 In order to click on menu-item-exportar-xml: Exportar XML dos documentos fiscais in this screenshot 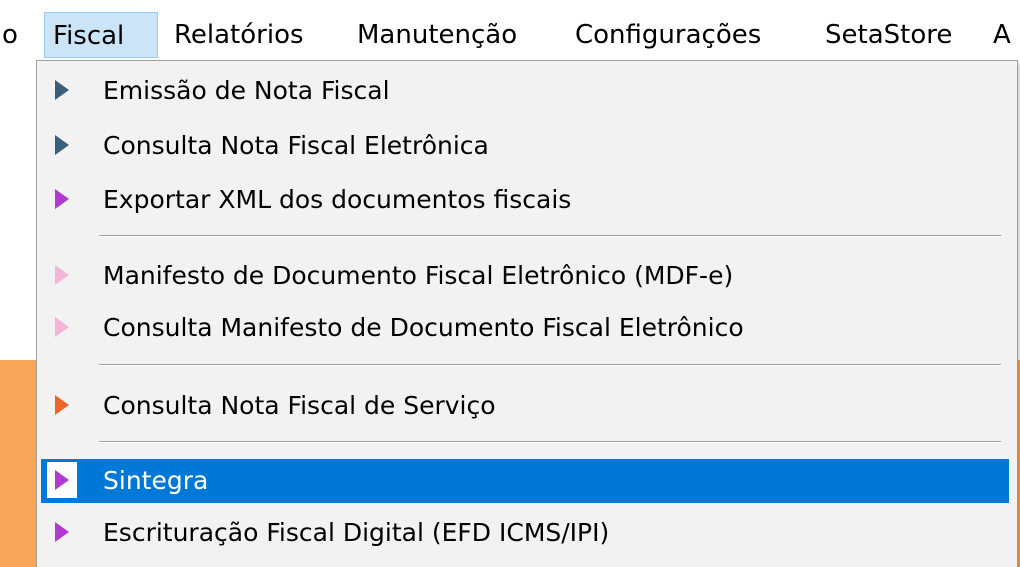, I will do `click(525, 200)`.